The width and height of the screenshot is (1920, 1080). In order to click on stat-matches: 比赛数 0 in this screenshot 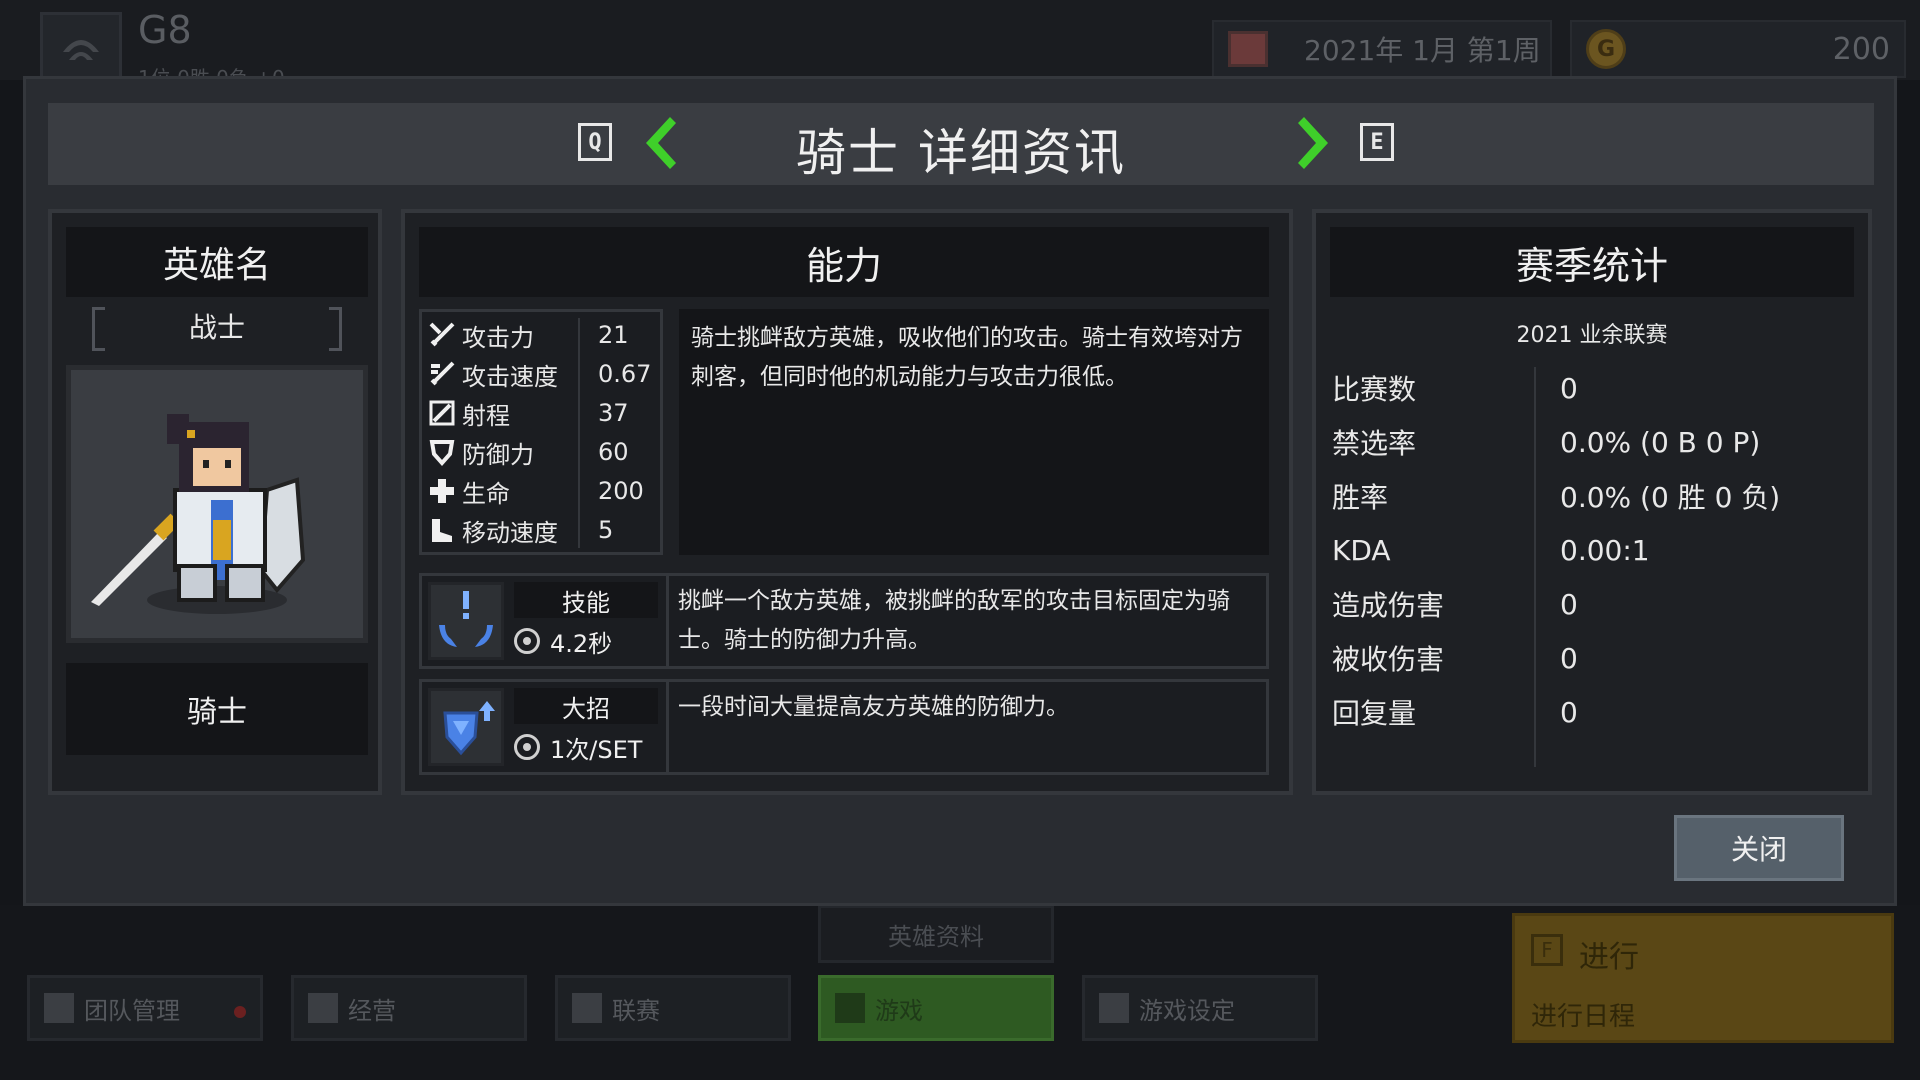, I will do `click(1592, 388)`.